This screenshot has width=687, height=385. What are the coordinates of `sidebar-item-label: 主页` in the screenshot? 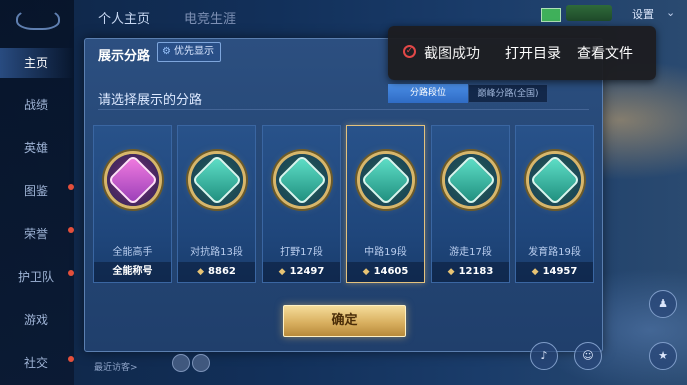 It's located at (36, 63).